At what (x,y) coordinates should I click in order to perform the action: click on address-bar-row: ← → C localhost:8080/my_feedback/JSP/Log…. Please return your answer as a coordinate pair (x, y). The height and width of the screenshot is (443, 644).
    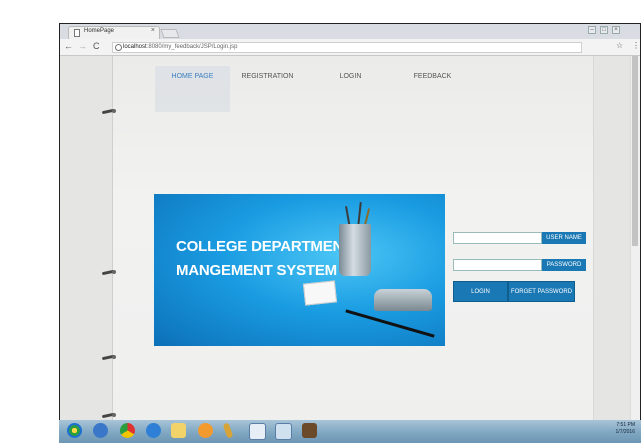
    Looking at the image, I should click on (350, 47).